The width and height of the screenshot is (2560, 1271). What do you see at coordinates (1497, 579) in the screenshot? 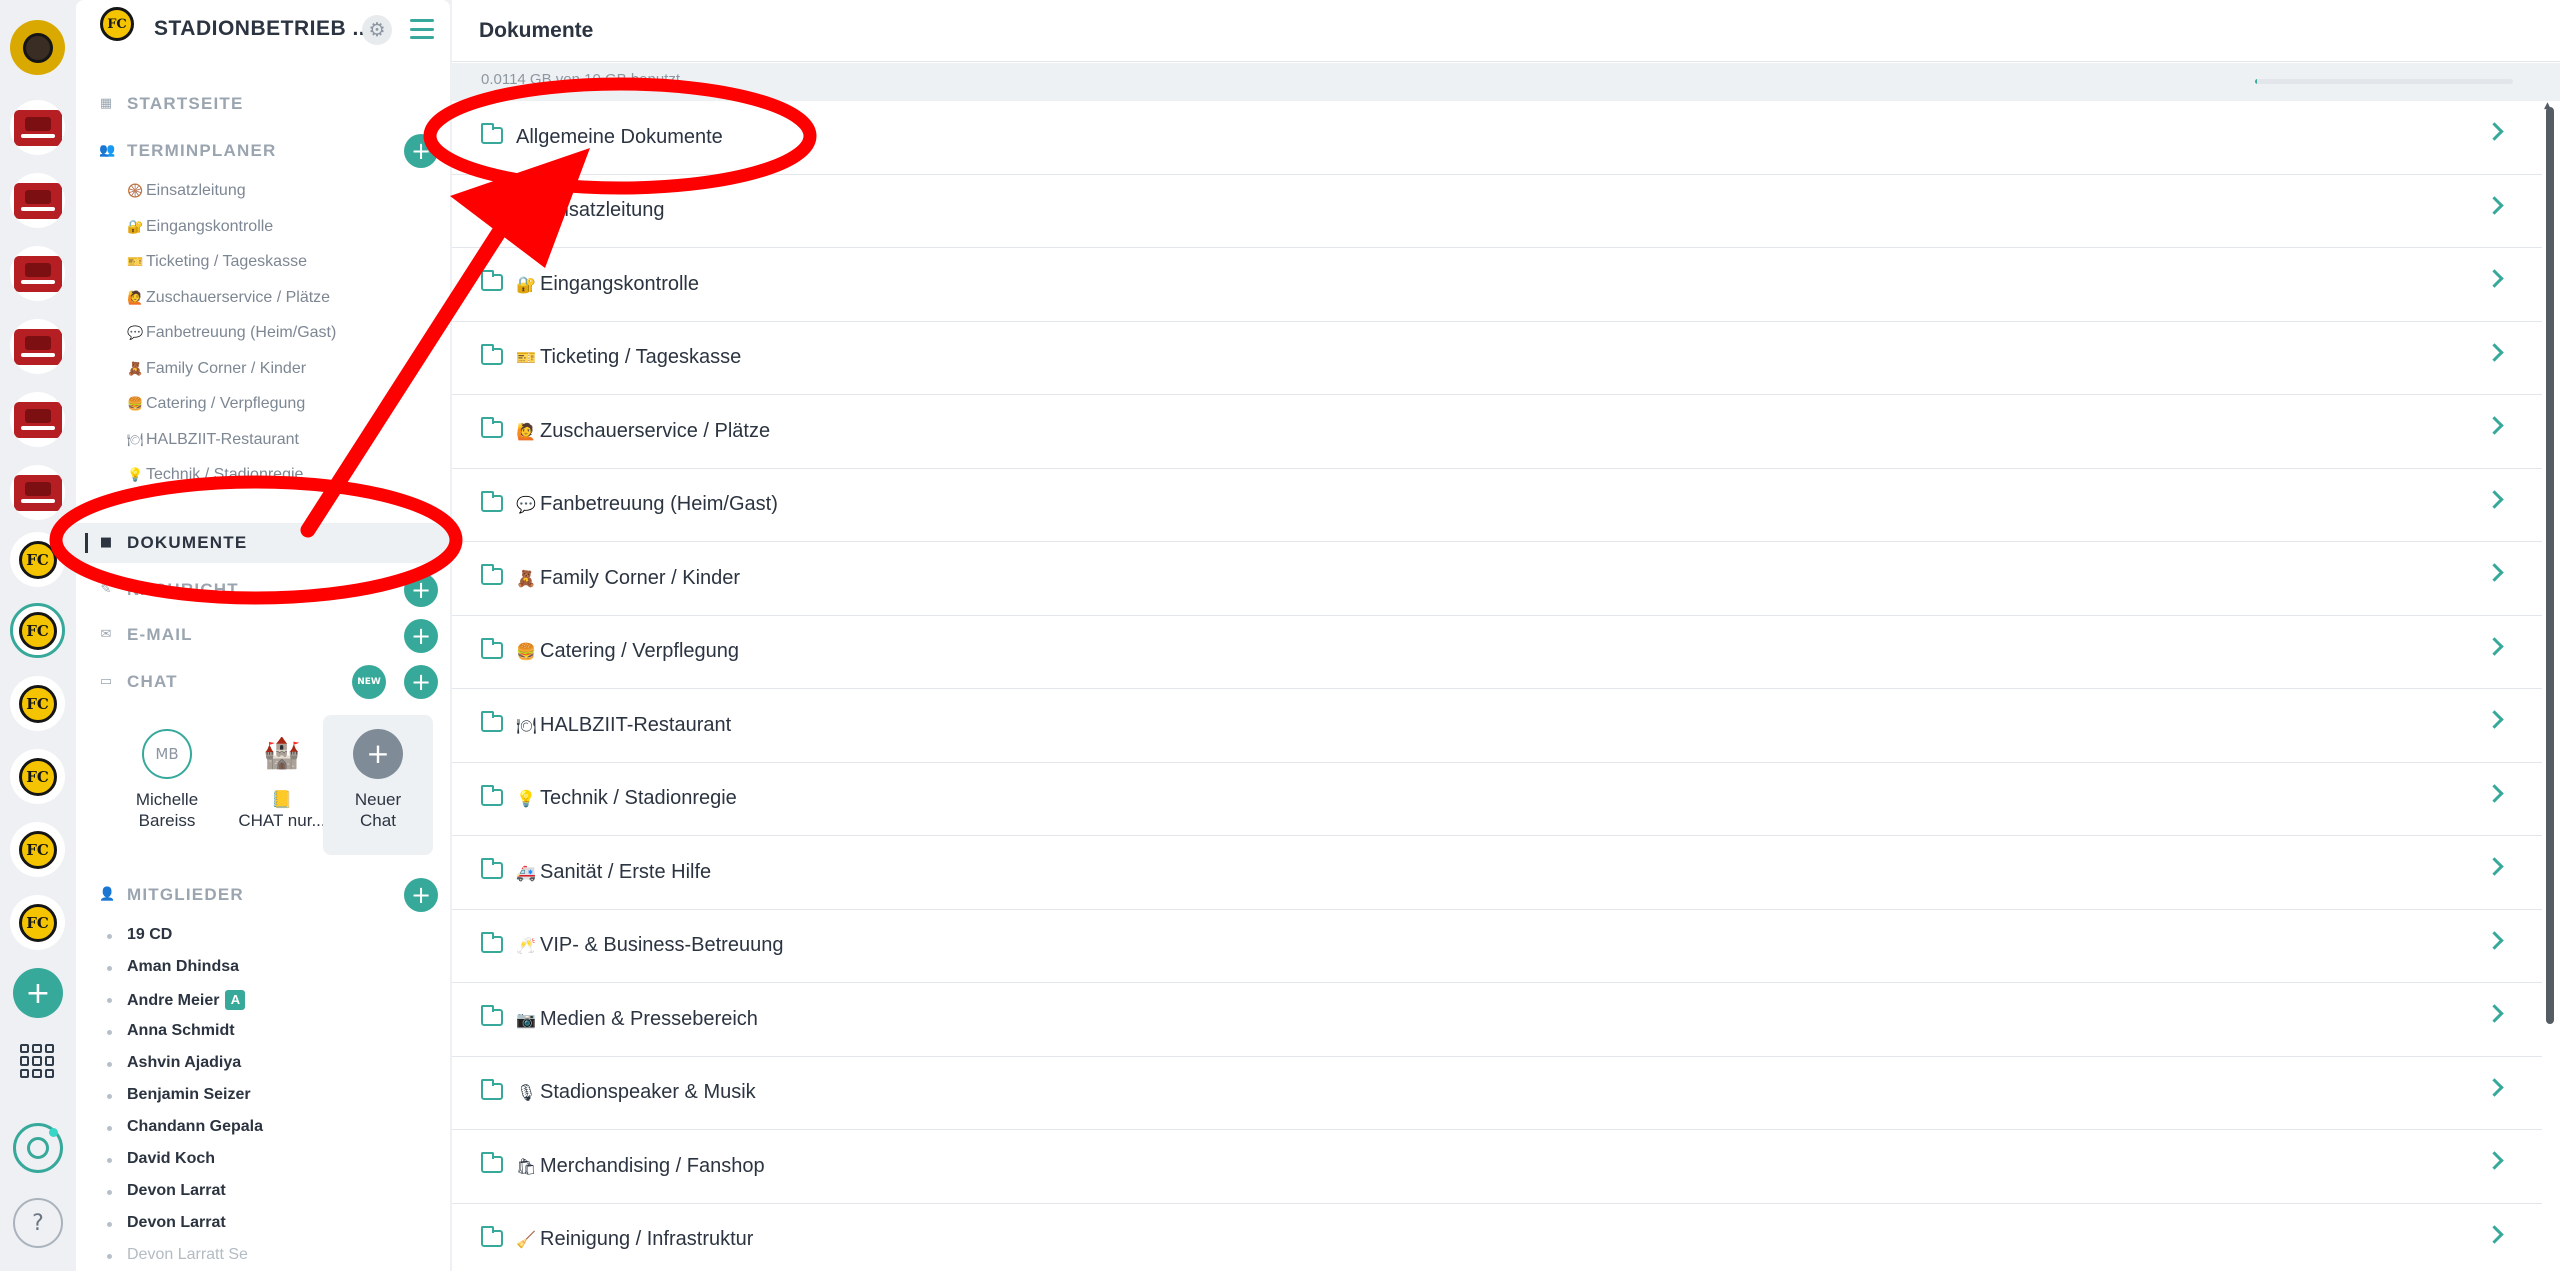
I see `folder-row: 🧸 Family Corner / Kinder` at bounding box center [1497, 579].